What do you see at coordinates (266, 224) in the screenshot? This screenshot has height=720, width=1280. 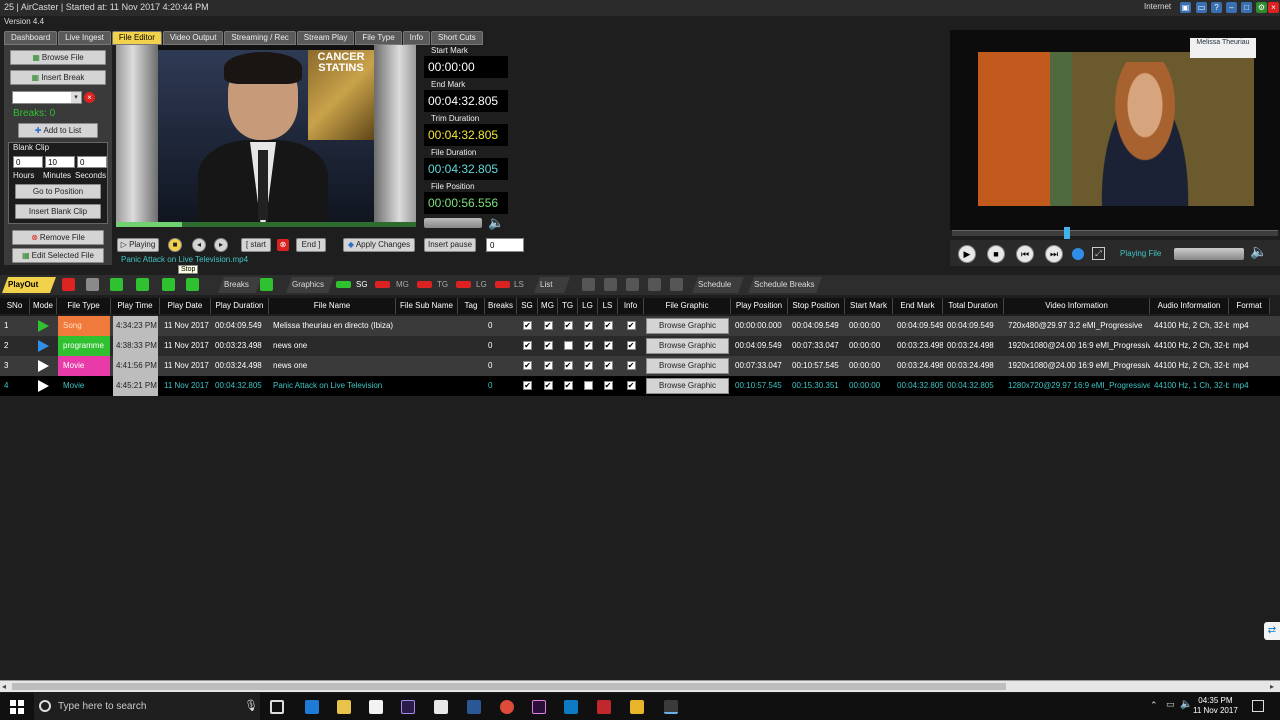 I see `preview-seek-bar` at bounding box center [266, 224].